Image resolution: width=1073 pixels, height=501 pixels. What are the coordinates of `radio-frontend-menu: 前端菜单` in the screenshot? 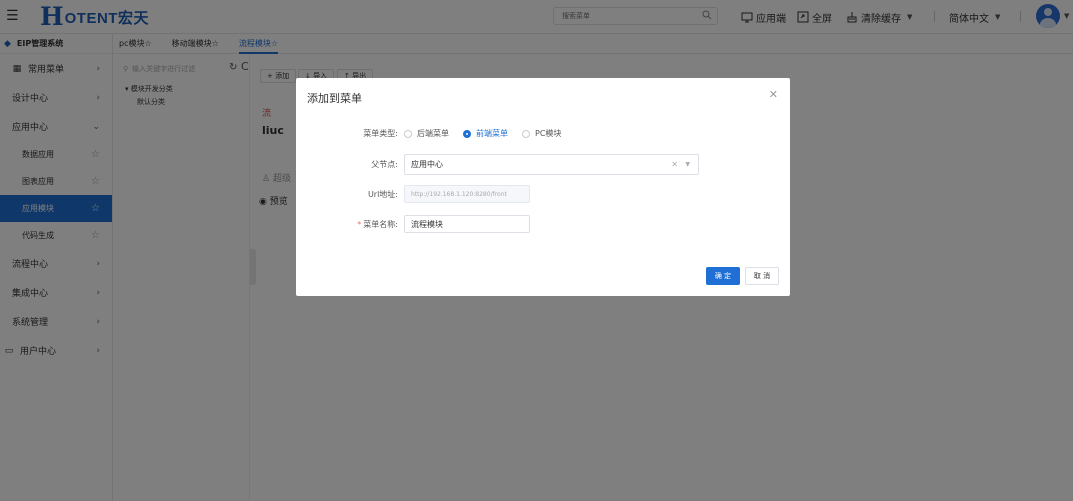 It's located at (485, 133).